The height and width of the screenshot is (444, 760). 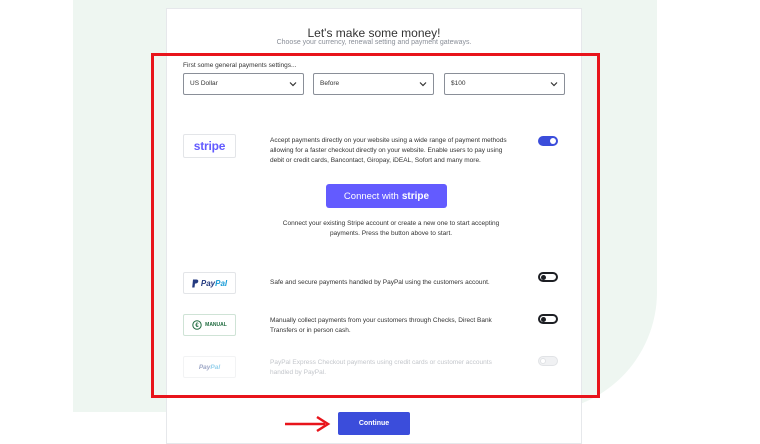 I want to click on continue-button: Continue, so click(x=374, y=423).